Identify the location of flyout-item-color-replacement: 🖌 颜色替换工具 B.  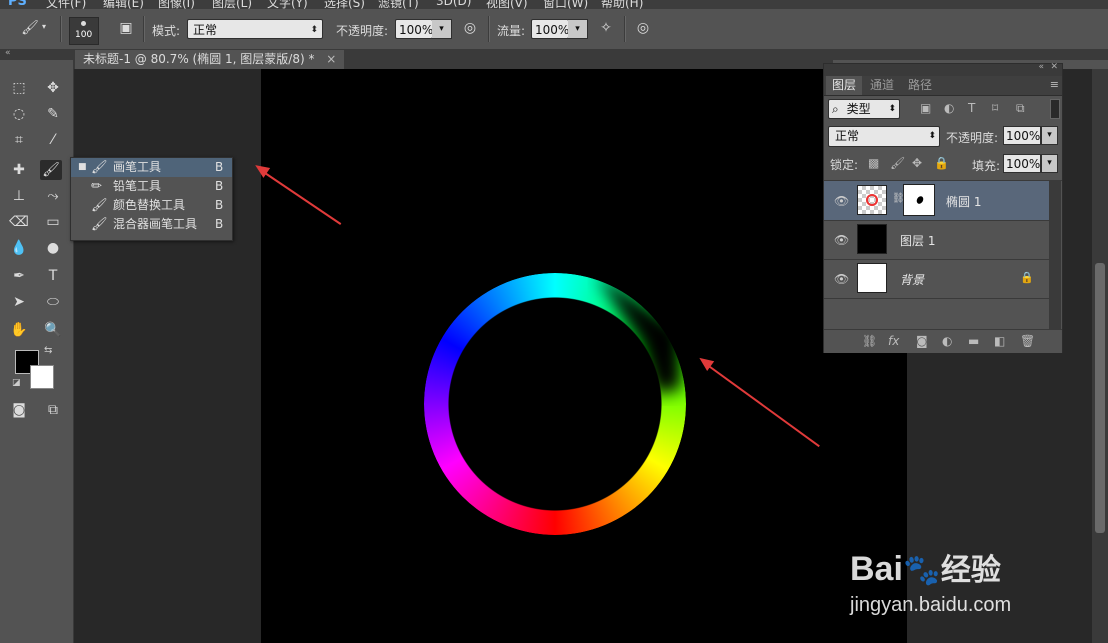
(151, 205).